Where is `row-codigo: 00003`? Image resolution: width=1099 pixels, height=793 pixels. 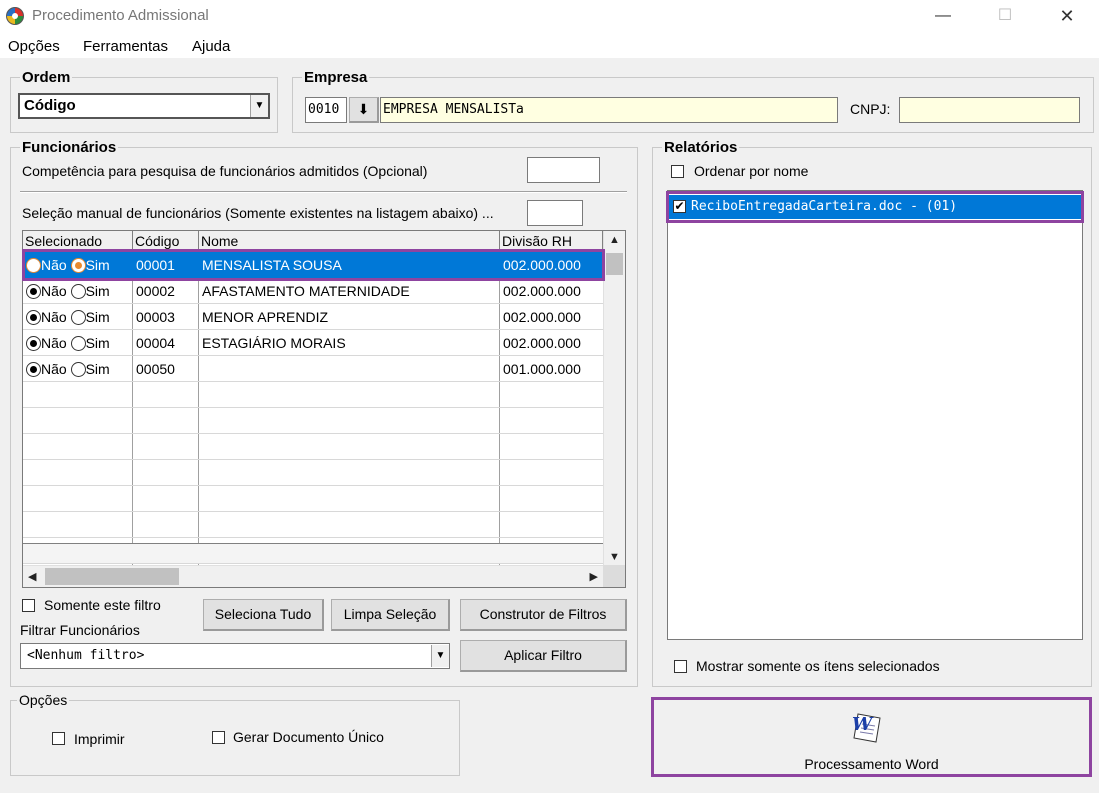 row-codigo: 00003 is located at coordinates (155, 317).